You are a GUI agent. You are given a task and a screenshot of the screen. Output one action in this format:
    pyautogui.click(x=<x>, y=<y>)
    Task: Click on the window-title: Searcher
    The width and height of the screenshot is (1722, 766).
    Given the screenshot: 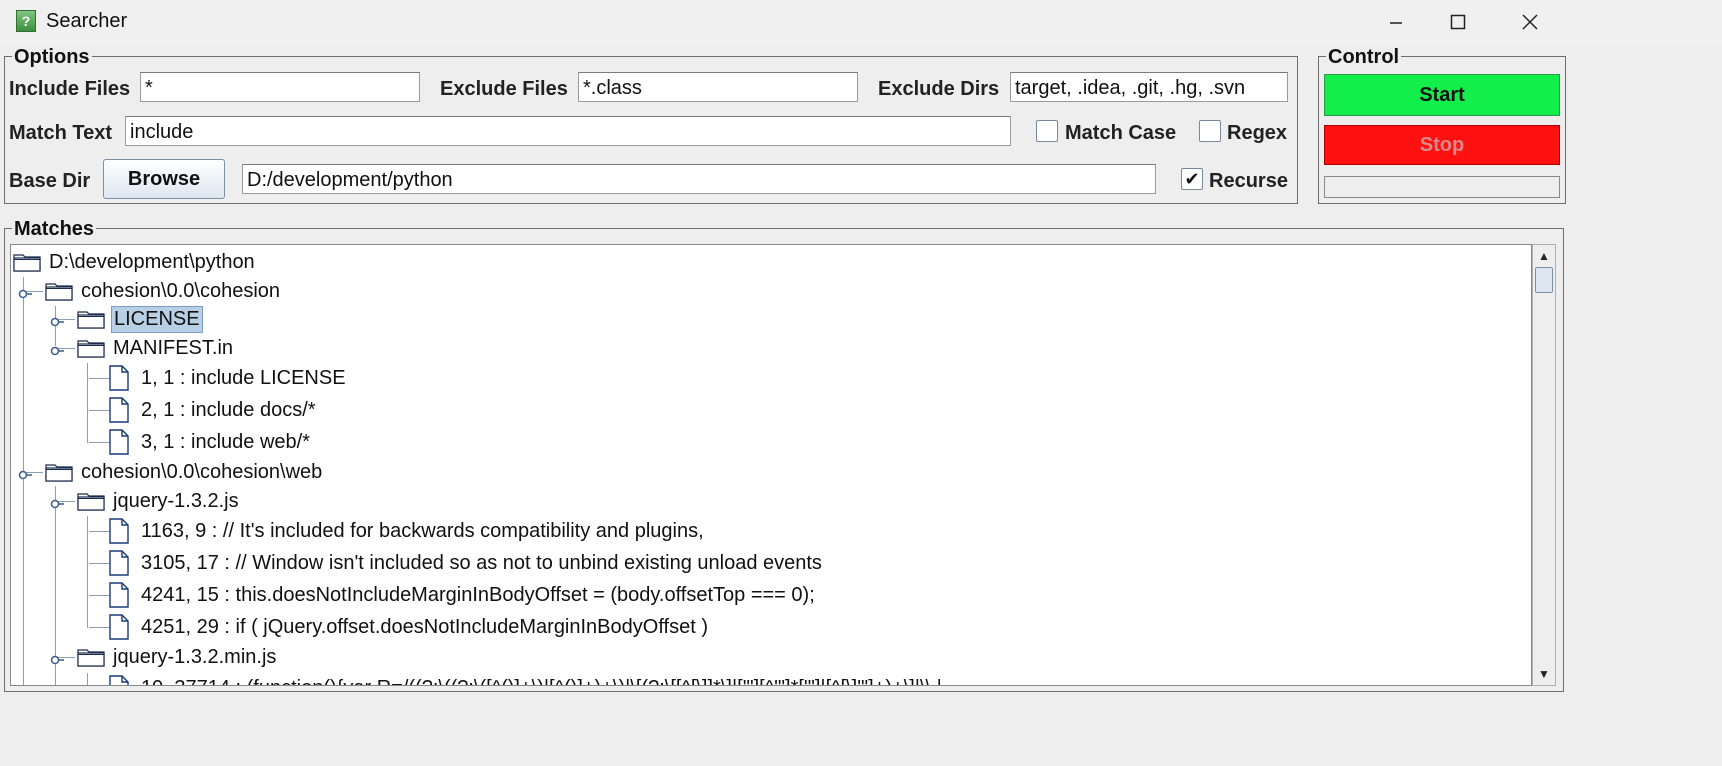 What is the action you would take?
    pyautogui.click(x=87, y=21)
    